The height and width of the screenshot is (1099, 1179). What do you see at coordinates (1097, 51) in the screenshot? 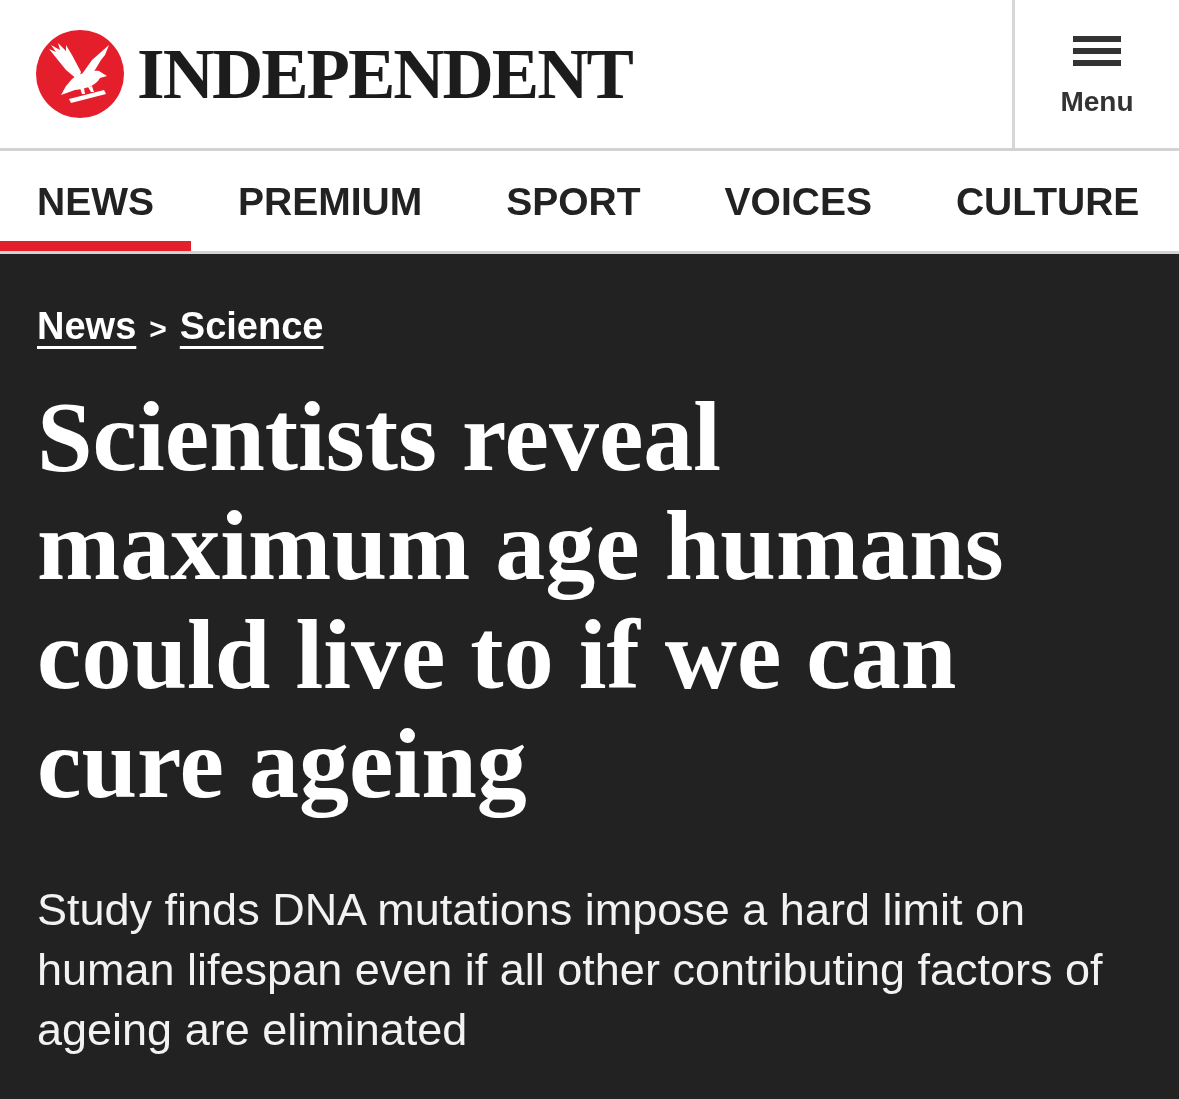
I see `menu-icon` at bounding box center [1097, 51].